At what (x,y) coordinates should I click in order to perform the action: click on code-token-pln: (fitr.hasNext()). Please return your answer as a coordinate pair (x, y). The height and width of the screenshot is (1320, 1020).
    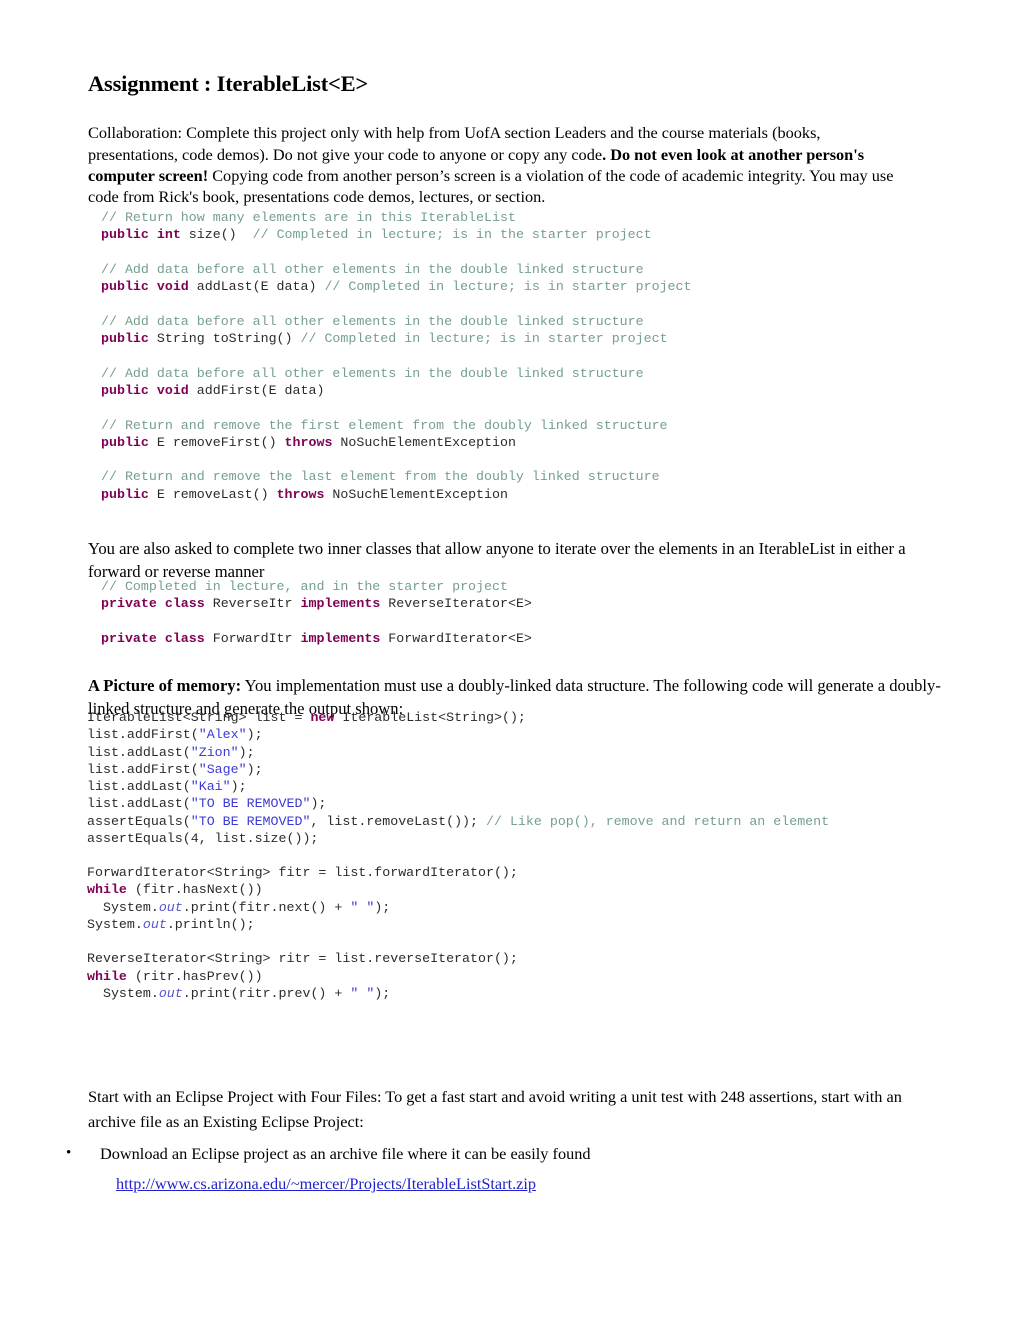
    Looking at the image, I should click on (194, 890).